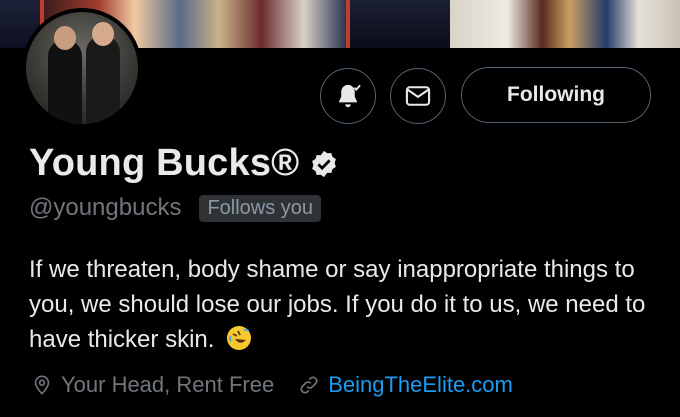  Describe the element at coordinates (309, 385) in the screenshot. I see `link-icon` at that location.